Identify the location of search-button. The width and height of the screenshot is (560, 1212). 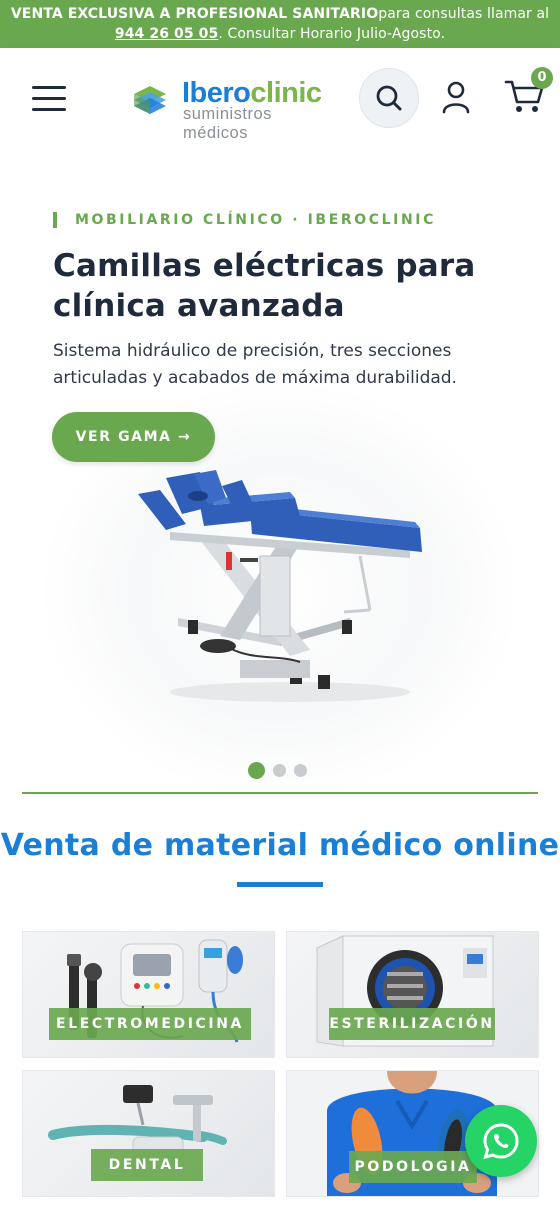
(389, 98).